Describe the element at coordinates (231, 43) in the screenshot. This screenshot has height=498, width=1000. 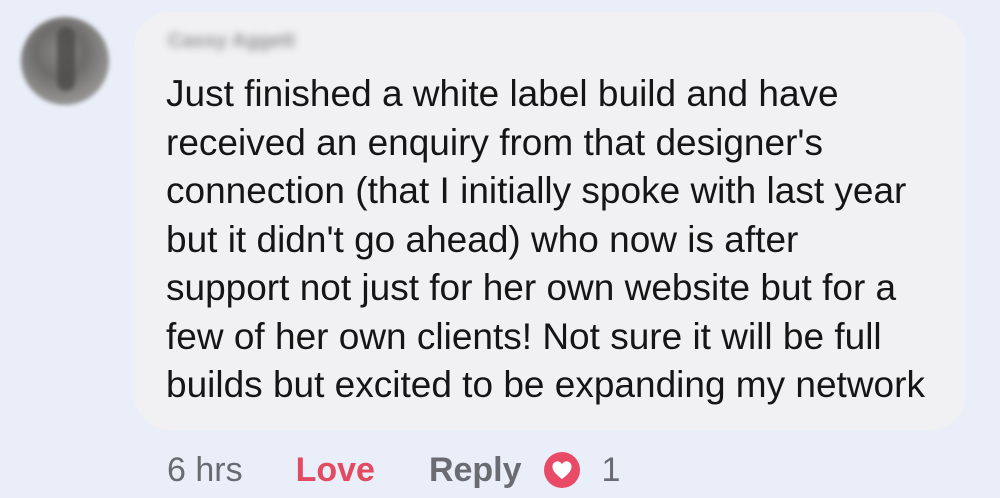
I see `comment-author: Cassy Aggett` at that location.